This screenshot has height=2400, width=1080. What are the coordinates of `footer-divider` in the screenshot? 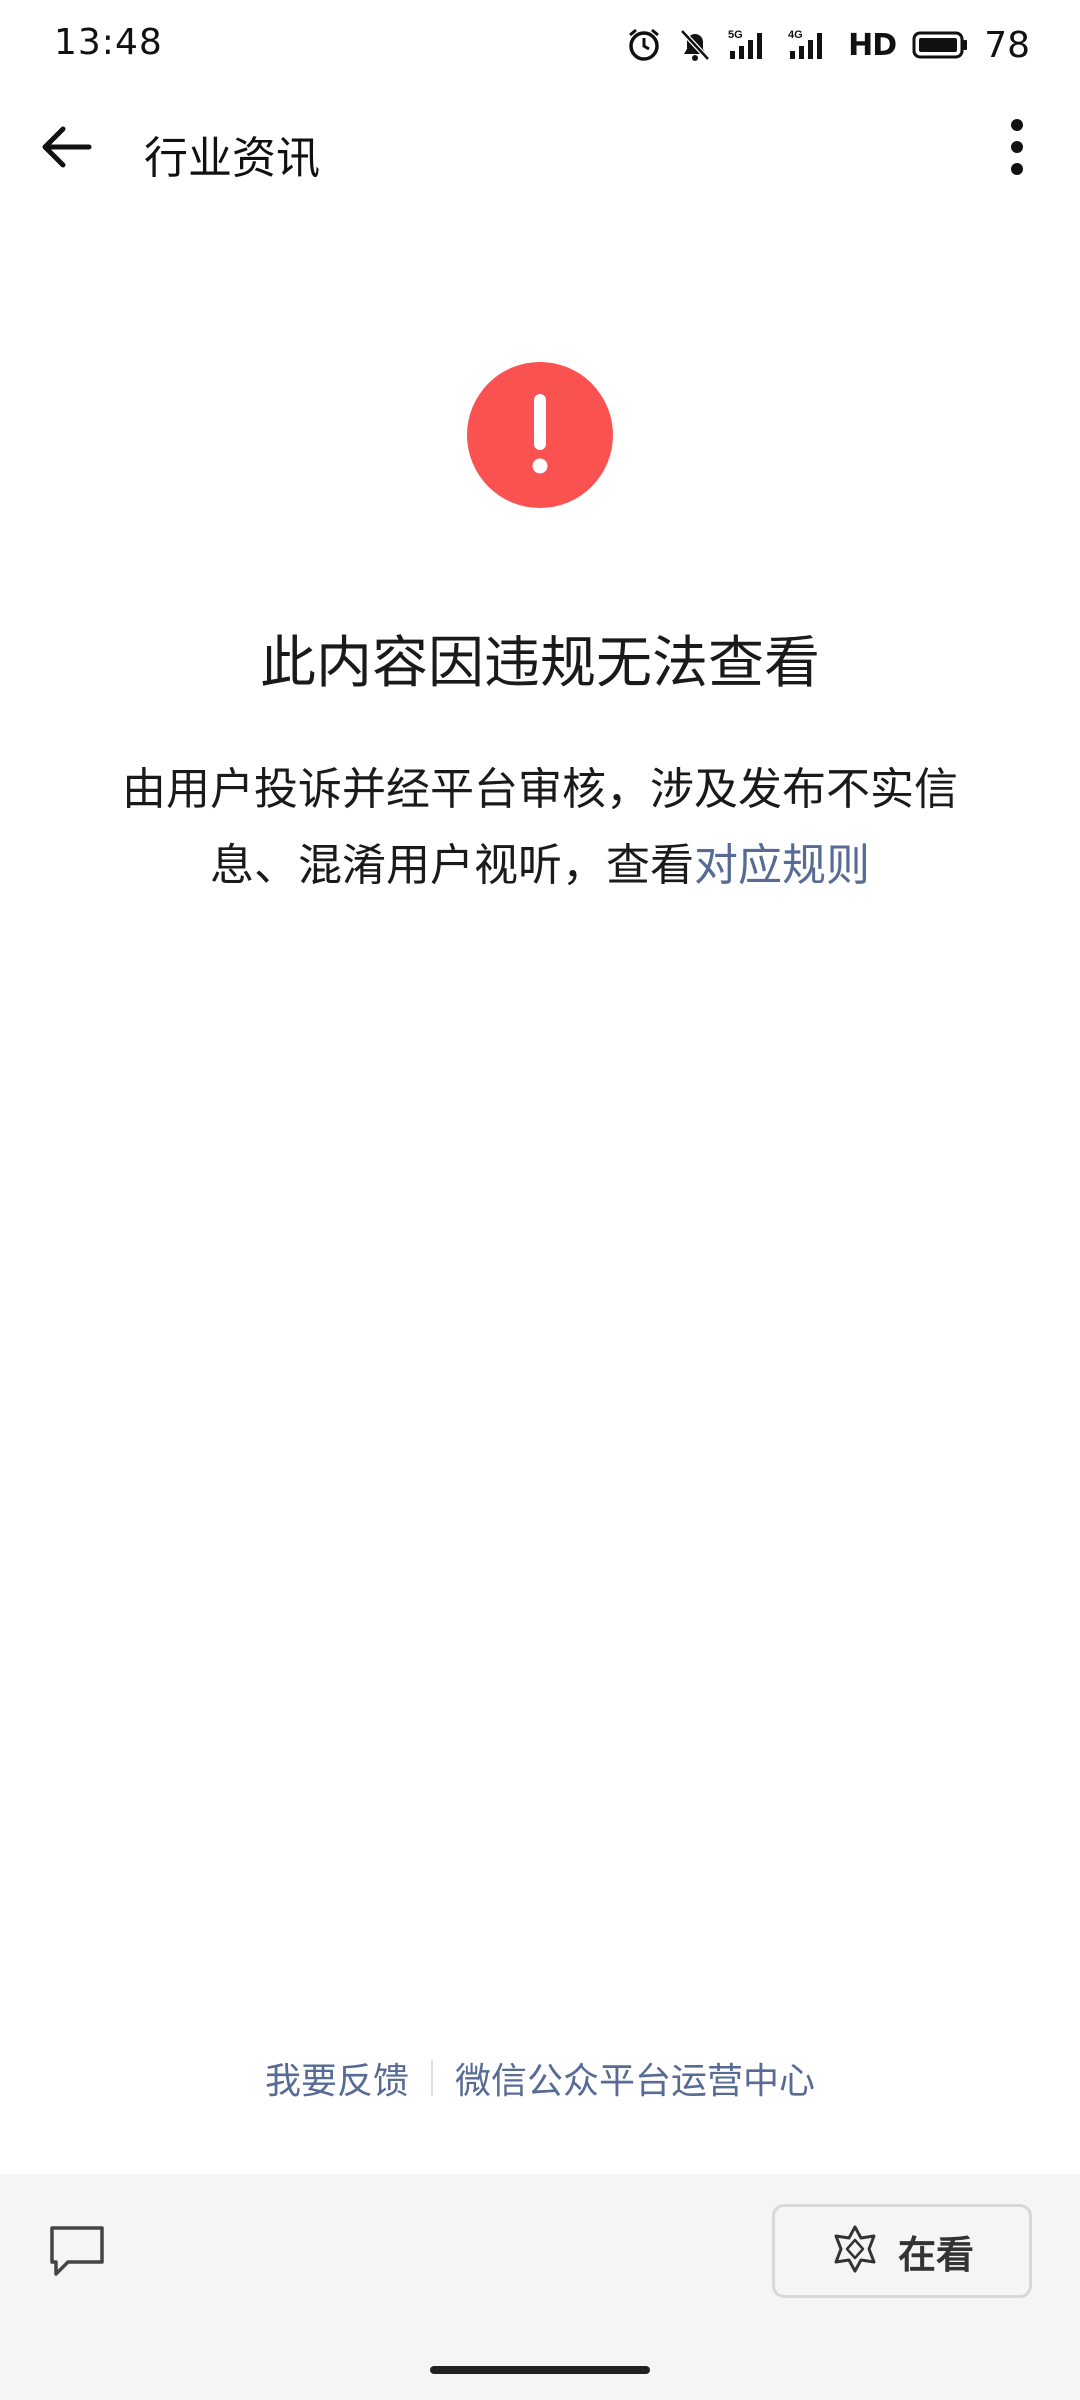 It's located at (432, 2078).